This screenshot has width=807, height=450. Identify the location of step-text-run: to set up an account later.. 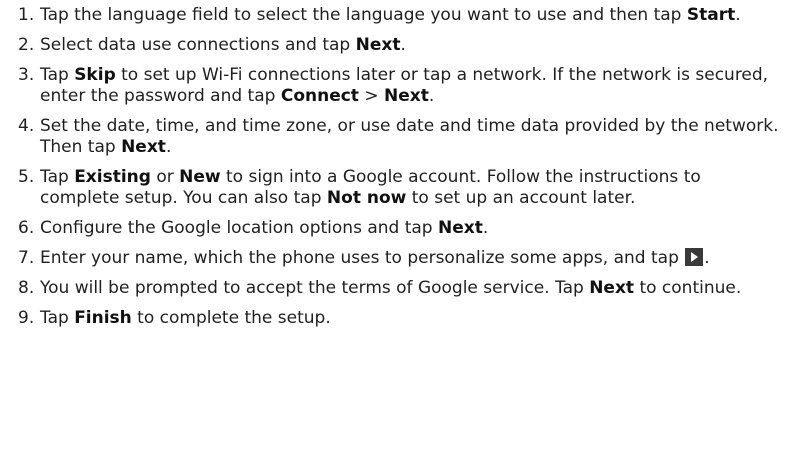
(521, 198).